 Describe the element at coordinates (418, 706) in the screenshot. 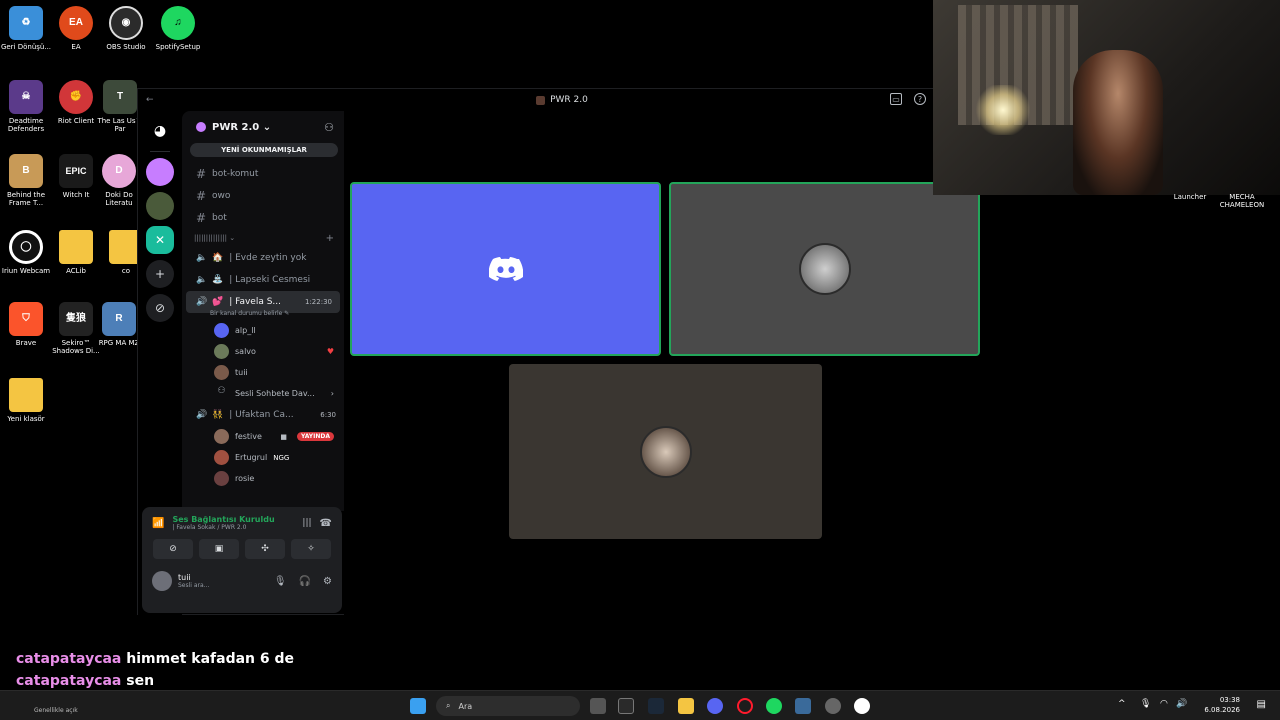

I see `windows-start-icon` at that location.